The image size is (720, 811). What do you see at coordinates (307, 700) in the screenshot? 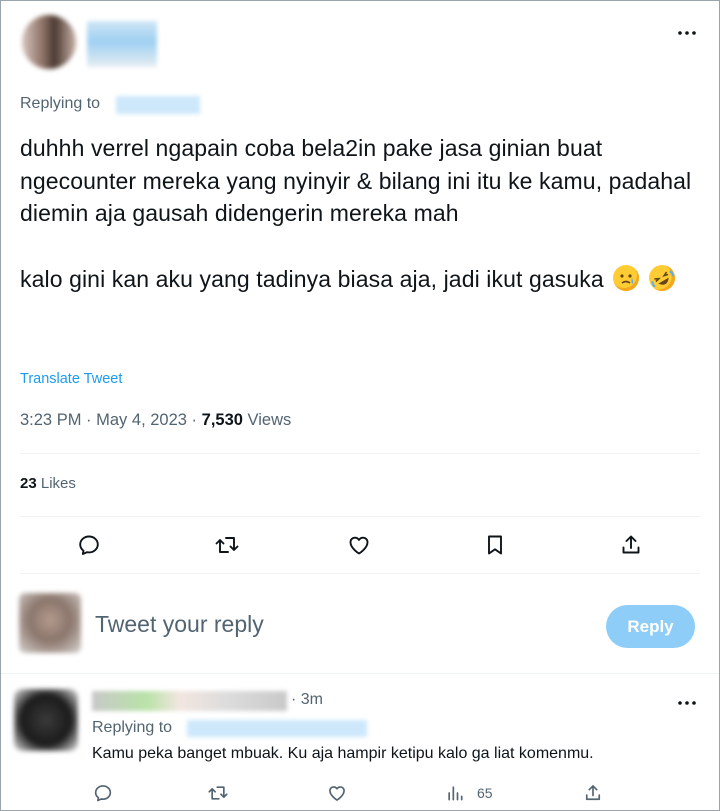
I see `comment-time: · 3m` at bounding box center [307, 700].